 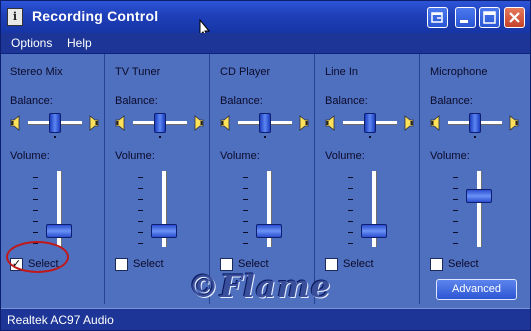 I want to click on channel-line-in: Line In Balance: Volume: Select, so click(x=368, y=179).